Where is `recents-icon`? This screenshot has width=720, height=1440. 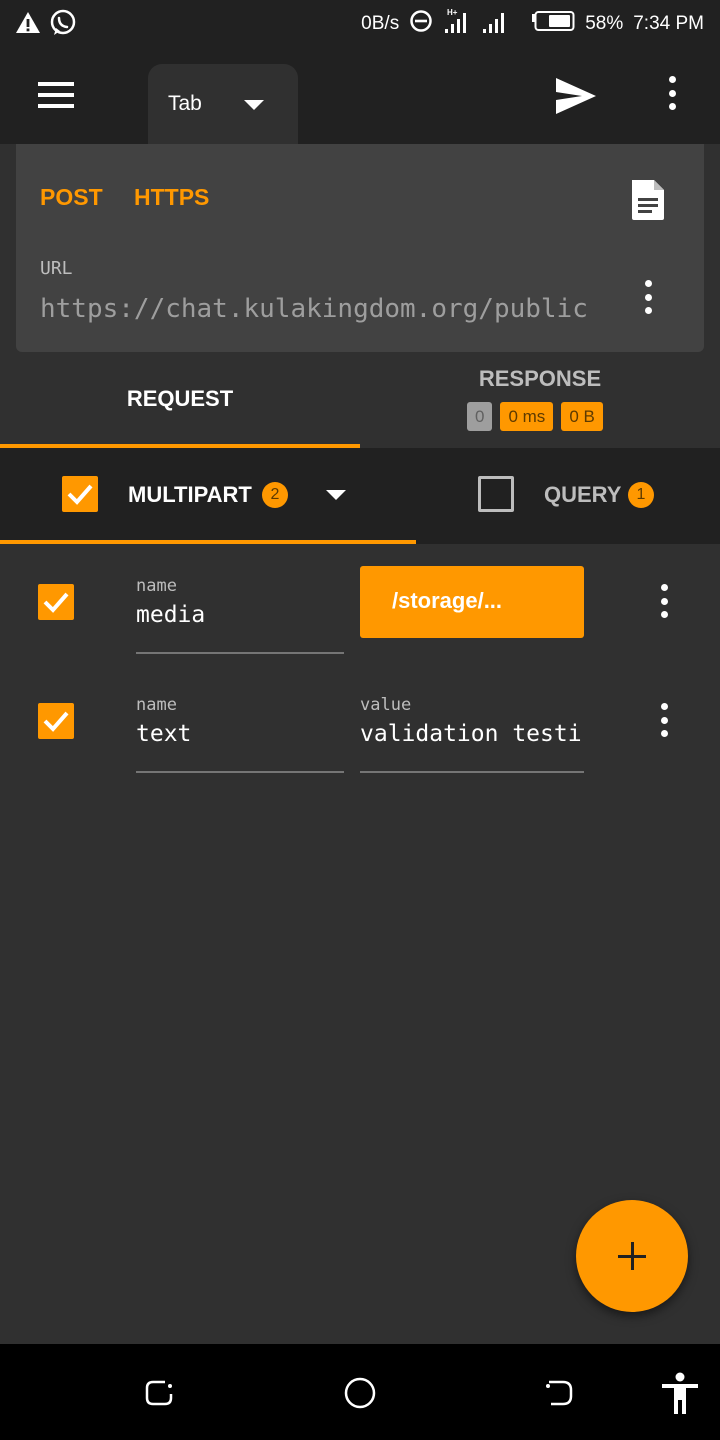
recents-icon is located at coordinates (160, 1393).